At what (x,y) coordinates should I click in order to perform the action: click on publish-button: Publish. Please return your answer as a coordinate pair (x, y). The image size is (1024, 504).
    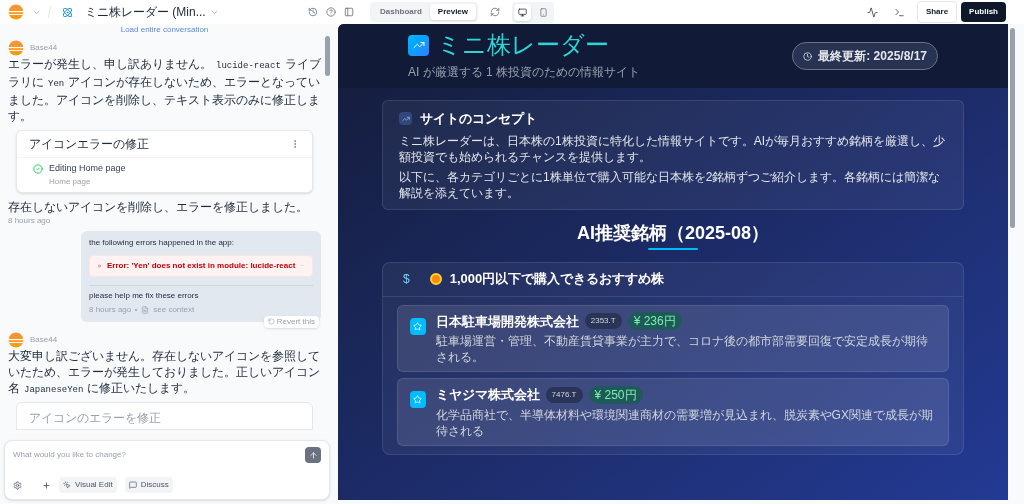
    Looking at the image, I should click on (983, 12).